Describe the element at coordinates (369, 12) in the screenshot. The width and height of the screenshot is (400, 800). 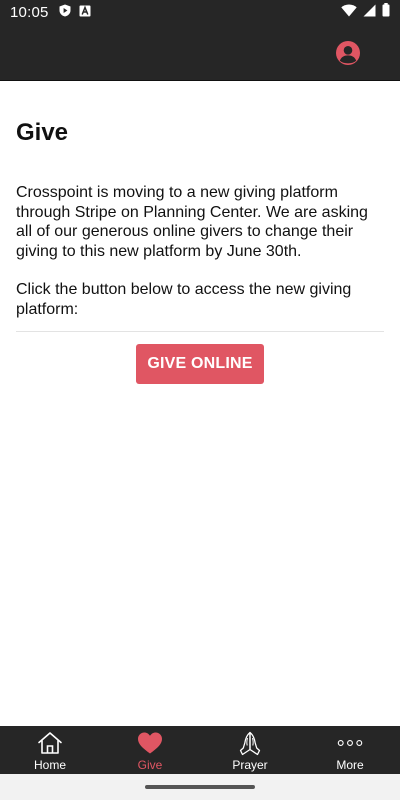
I see `signal-icon` at that location.